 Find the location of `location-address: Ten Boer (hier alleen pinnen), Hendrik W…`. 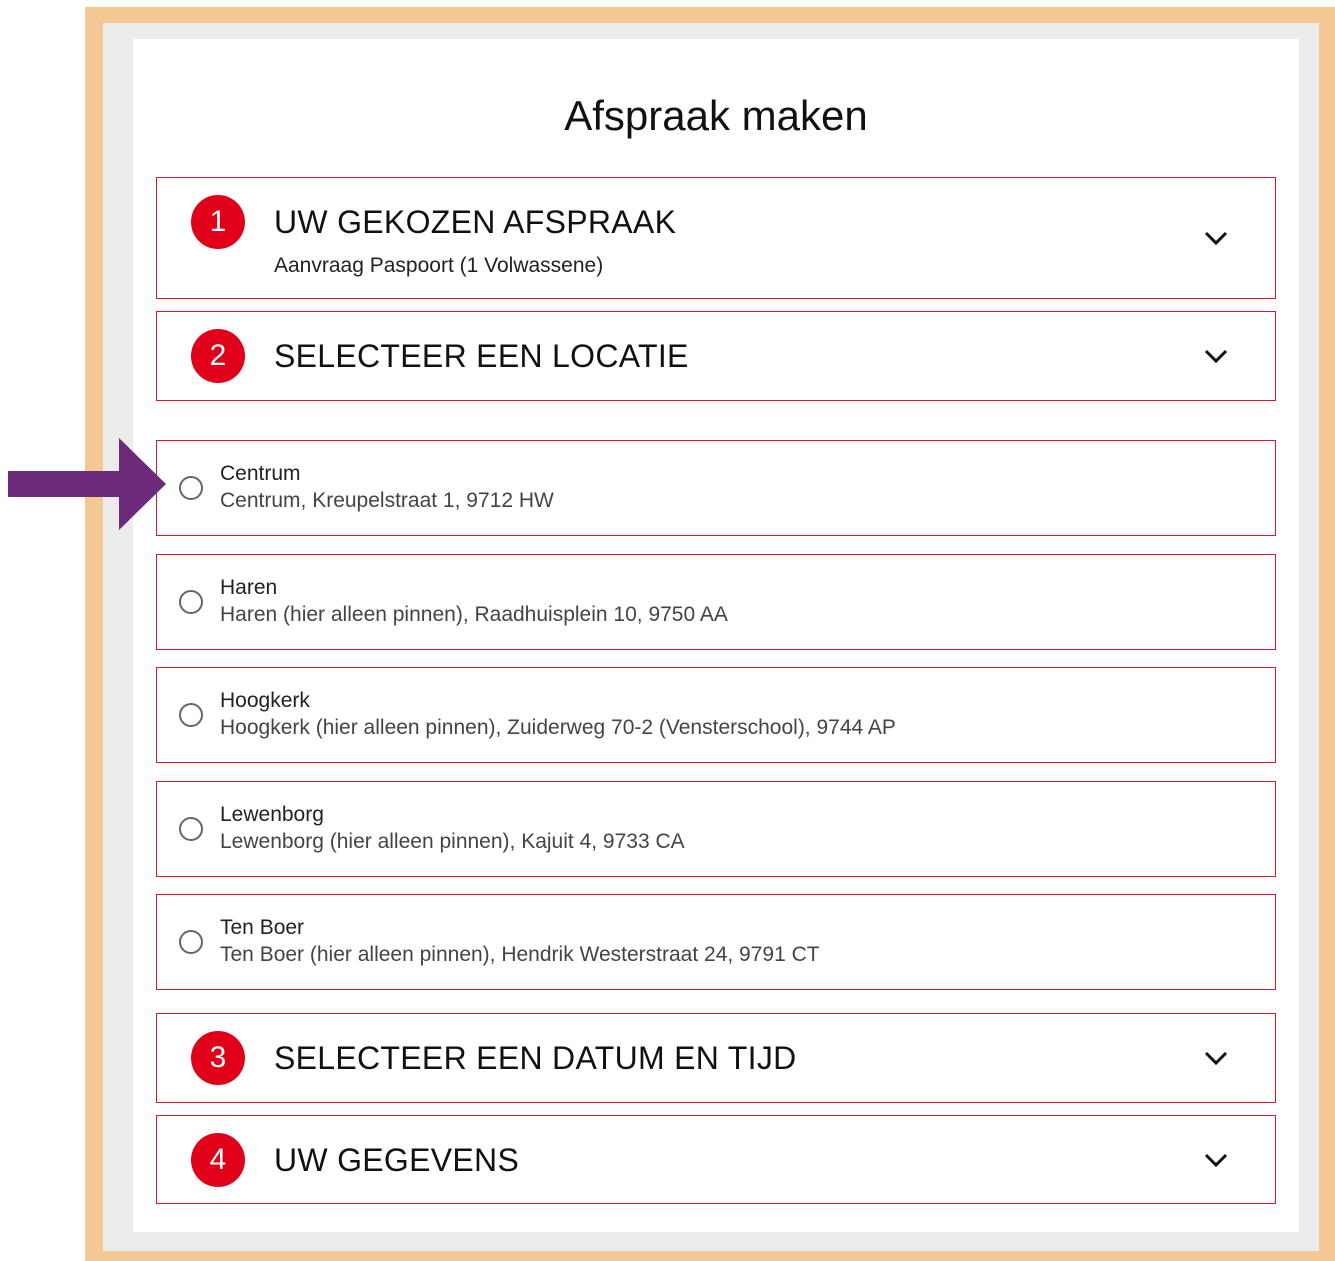

location-address: Ten Boer (hier alleen pinnen), Hendrik W… is located at coordinates (520, 954).